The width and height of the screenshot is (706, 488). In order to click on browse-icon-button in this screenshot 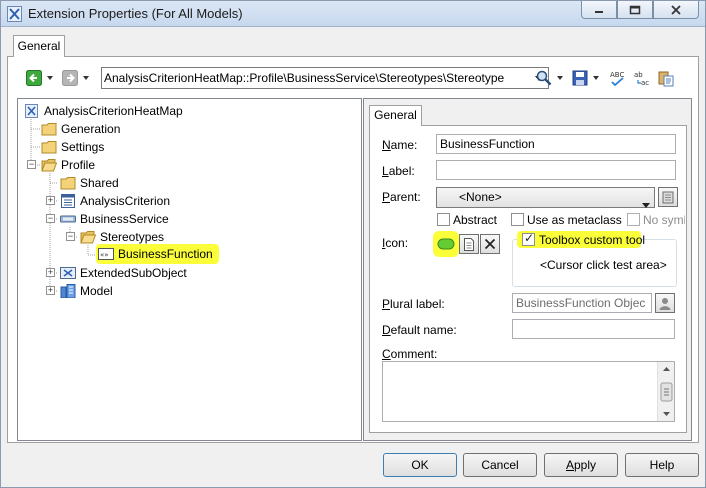, I will do `click(469, 244)`.